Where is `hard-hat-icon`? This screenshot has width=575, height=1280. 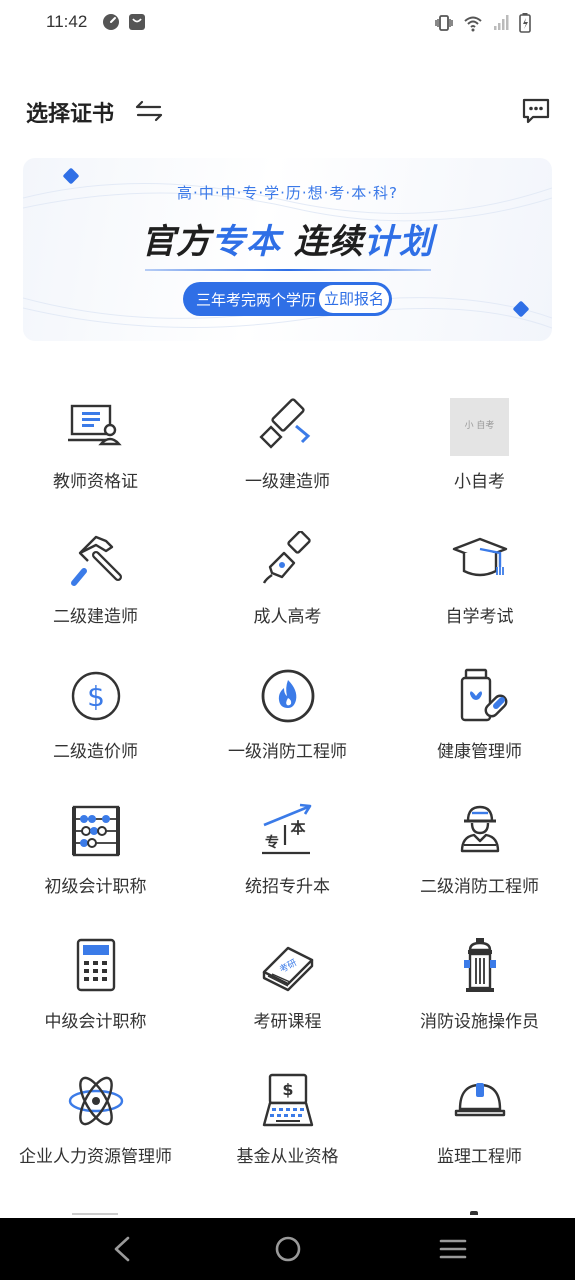
hard-hat-icon is located at coordinates (480, 1100).